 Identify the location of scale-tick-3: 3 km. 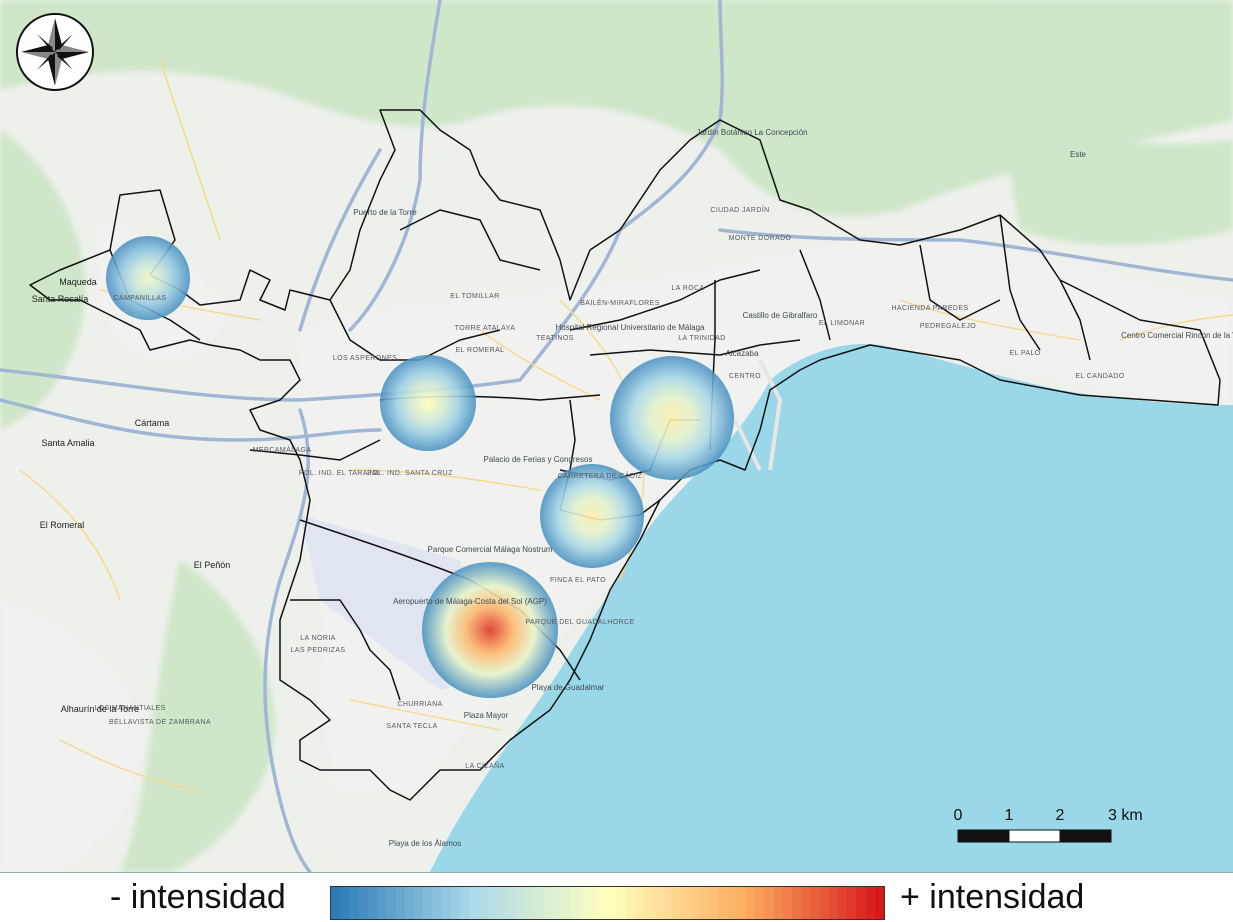
(1125, 815).